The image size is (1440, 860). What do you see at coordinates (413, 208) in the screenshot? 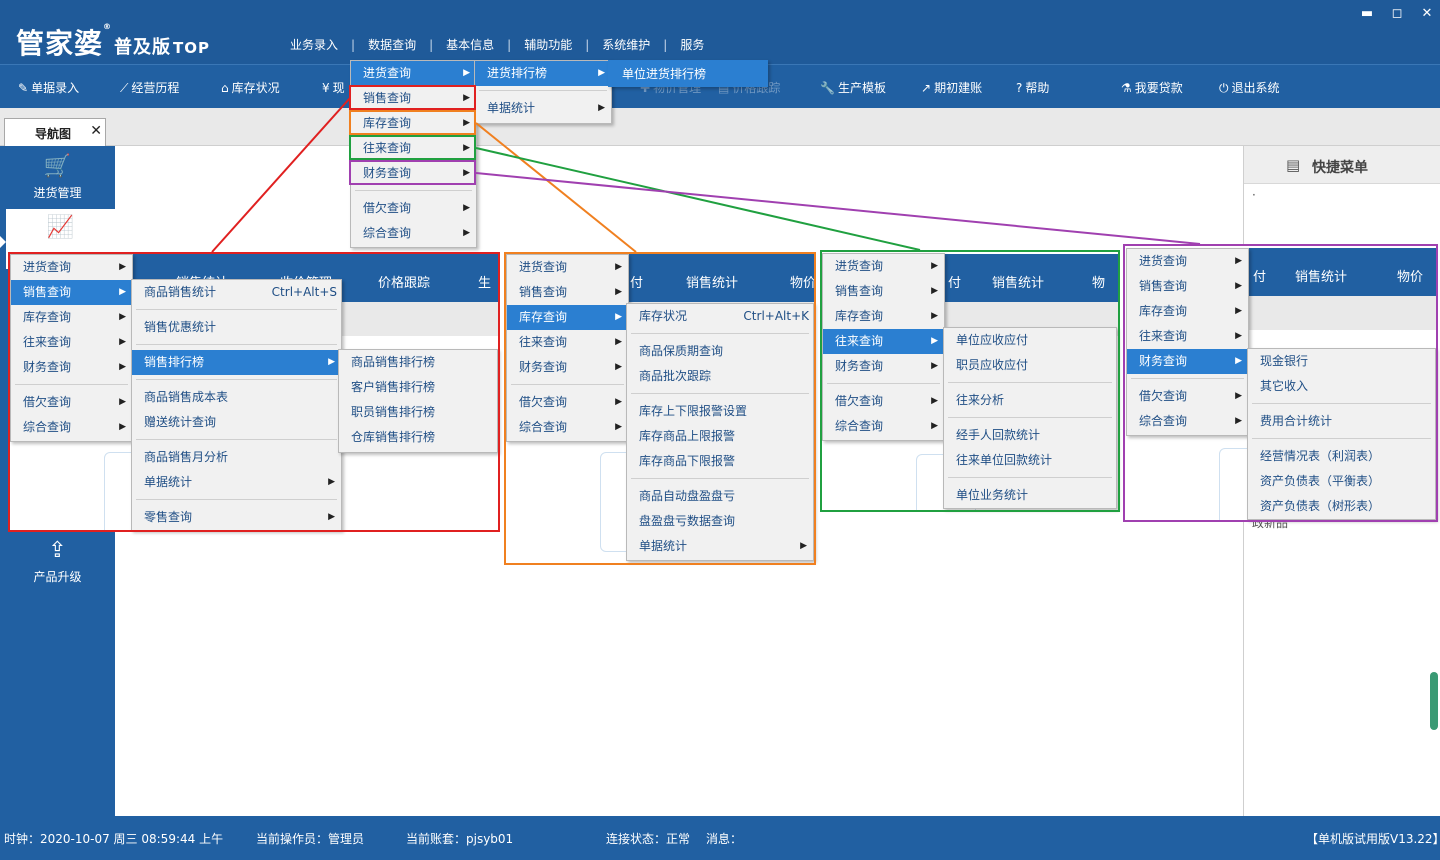
I see `menu-debt-query: 借欠查询 ▶` at bounding box center [413, 208].